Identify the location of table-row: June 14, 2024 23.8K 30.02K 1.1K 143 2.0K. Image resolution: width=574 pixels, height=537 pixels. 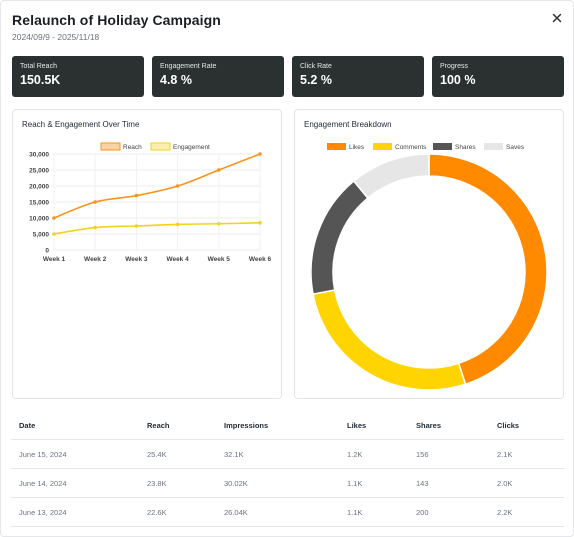
(287, 483).